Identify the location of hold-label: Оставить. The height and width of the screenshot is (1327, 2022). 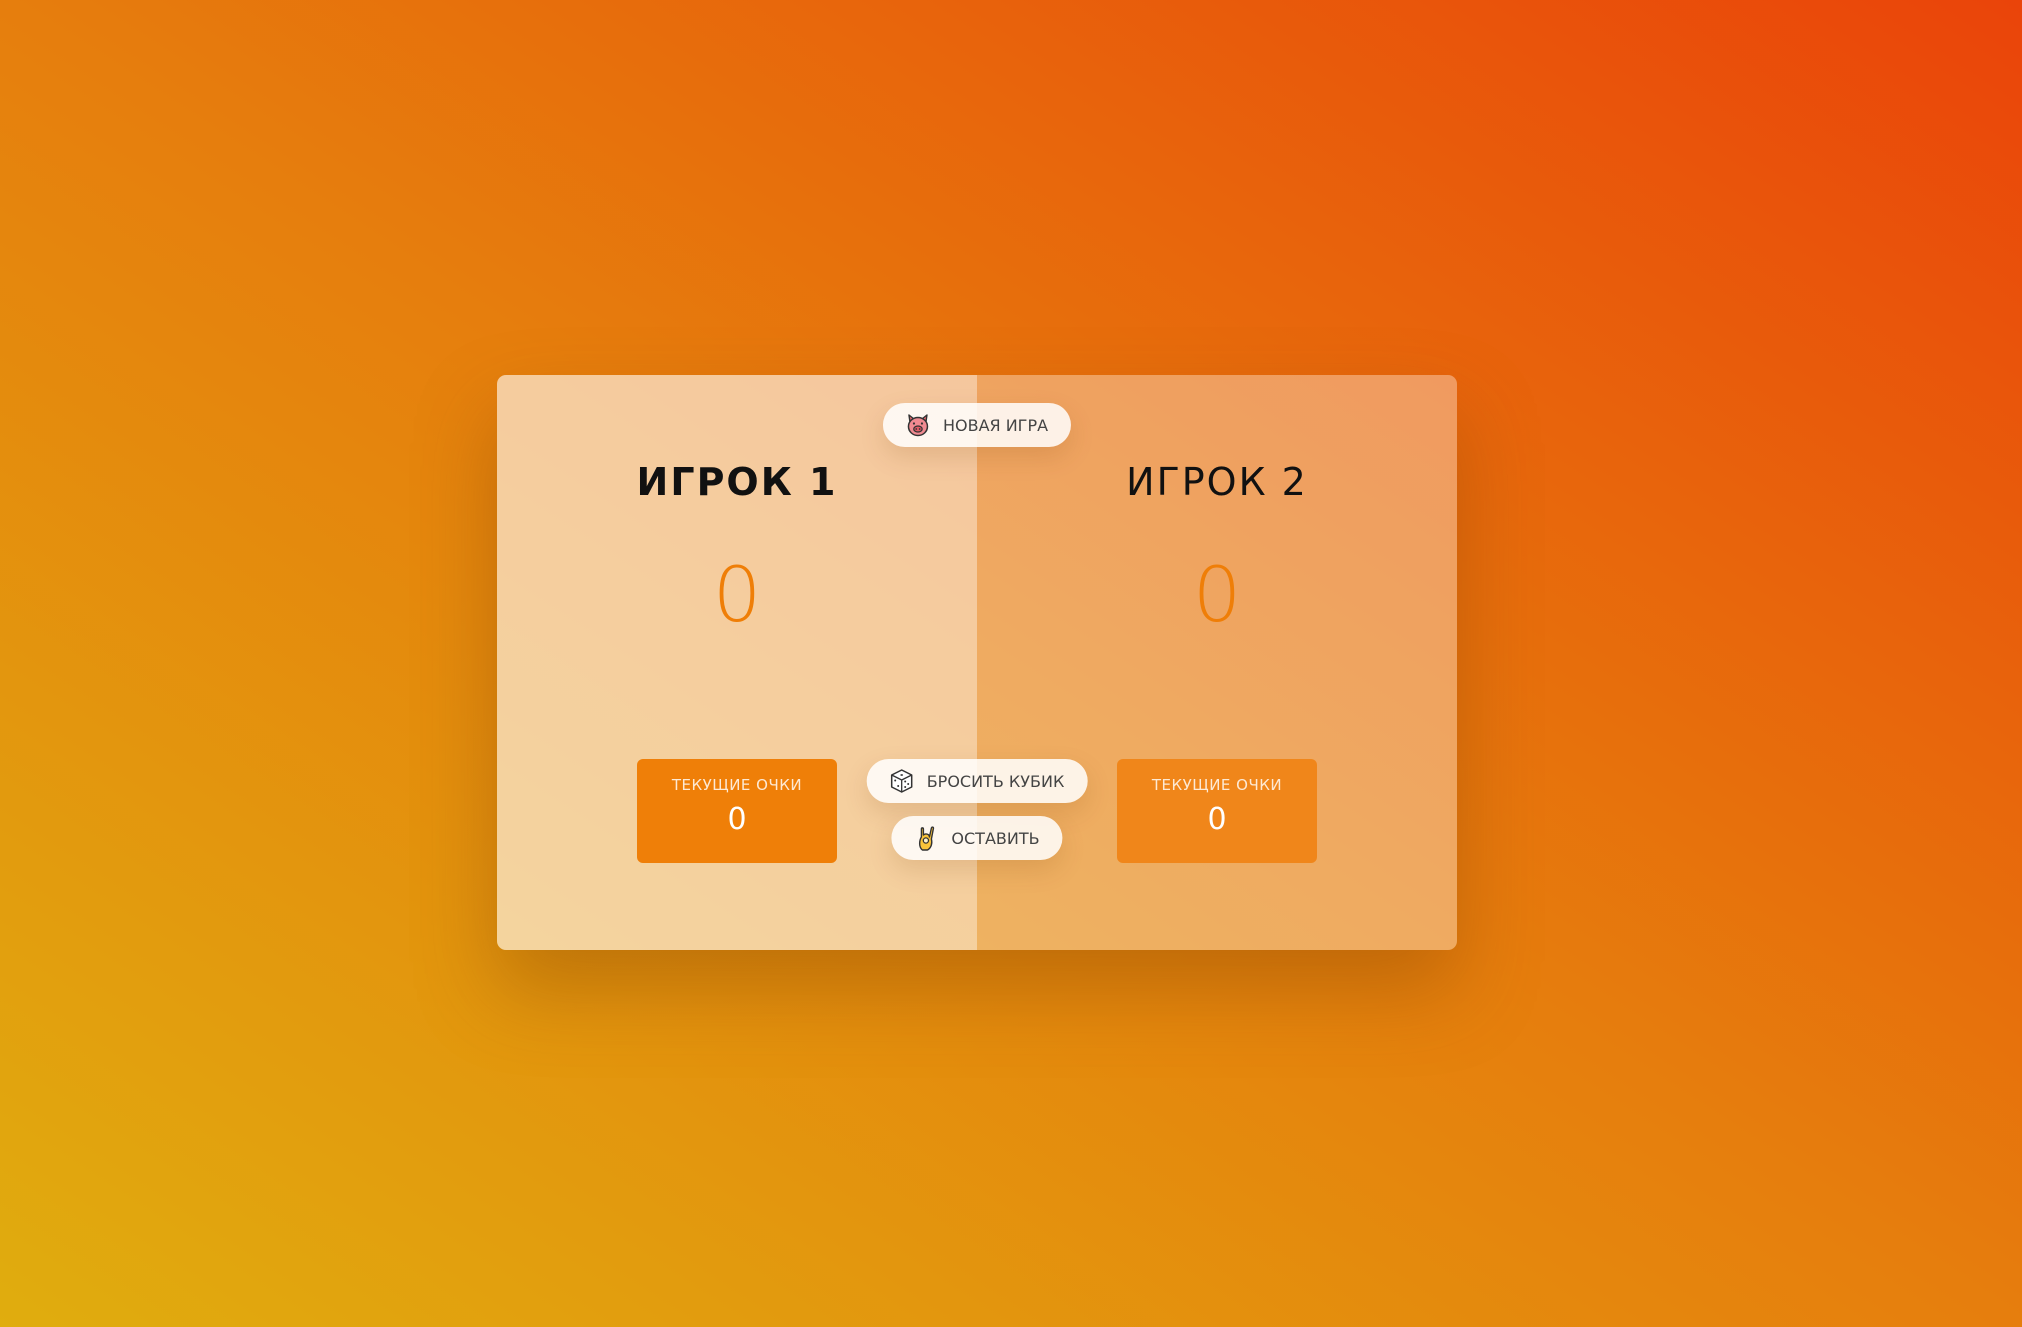
(995, 838).